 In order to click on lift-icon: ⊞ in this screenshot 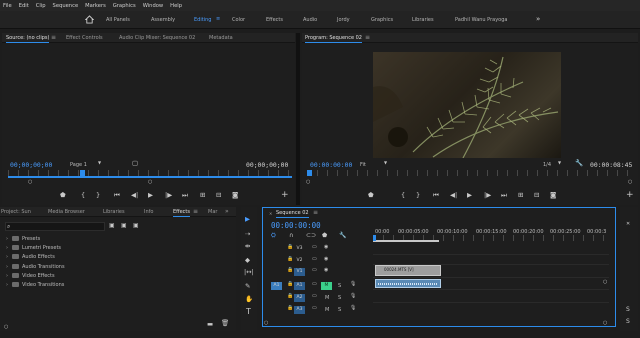, I will do `click(520, 195)`.